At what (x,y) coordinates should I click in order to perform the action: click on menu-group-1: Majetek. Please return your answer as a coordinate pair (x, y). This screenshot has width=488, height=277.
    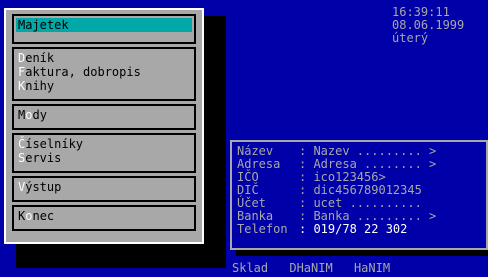
    Looking at the image, I should click on (104, 29).